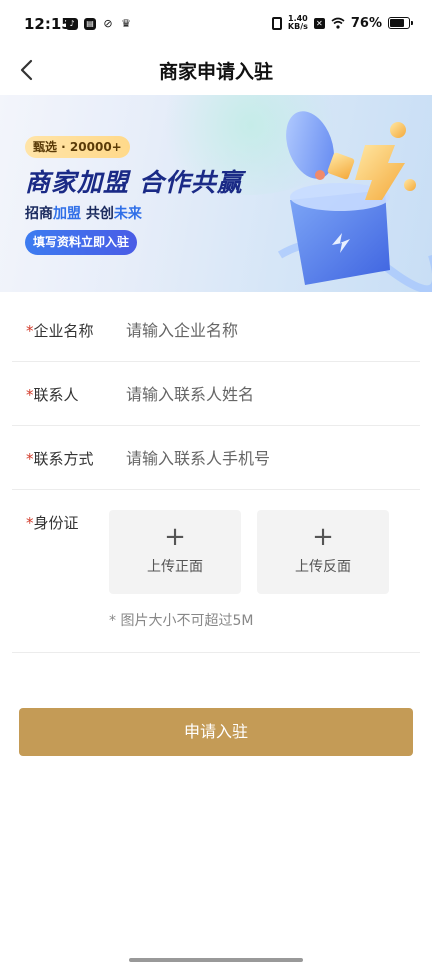 The width and height of the screenshot is (432, 964). What do you see at coordinates (83, 214) in the screenshot?
I see `banner-subtitle: 招商加盟 共创未来` at bounding box center [83, 214].